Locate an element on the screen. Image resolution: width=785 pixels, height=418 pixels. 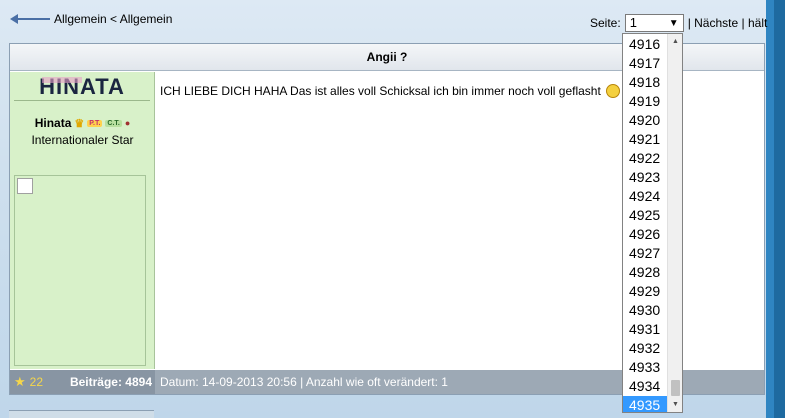
dropdown-option: 4923 is located at coordinates (645, 177).